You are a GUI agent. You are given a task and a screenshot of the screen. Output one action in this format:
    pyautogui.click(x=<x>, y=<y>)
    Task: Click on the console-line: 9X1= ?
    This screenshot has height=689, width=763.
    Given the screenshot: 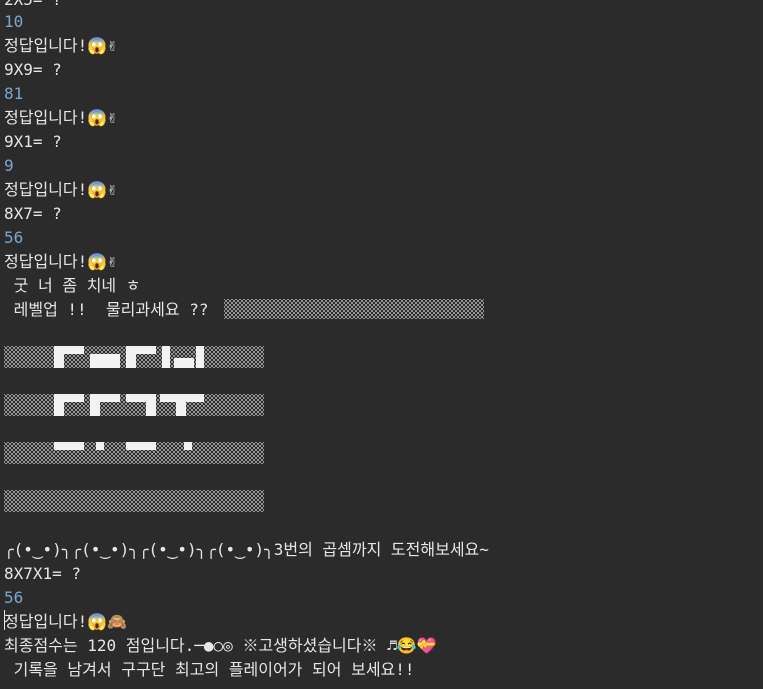 What is the action you would take?
    pyautogui.click(x=33, y=141)
    